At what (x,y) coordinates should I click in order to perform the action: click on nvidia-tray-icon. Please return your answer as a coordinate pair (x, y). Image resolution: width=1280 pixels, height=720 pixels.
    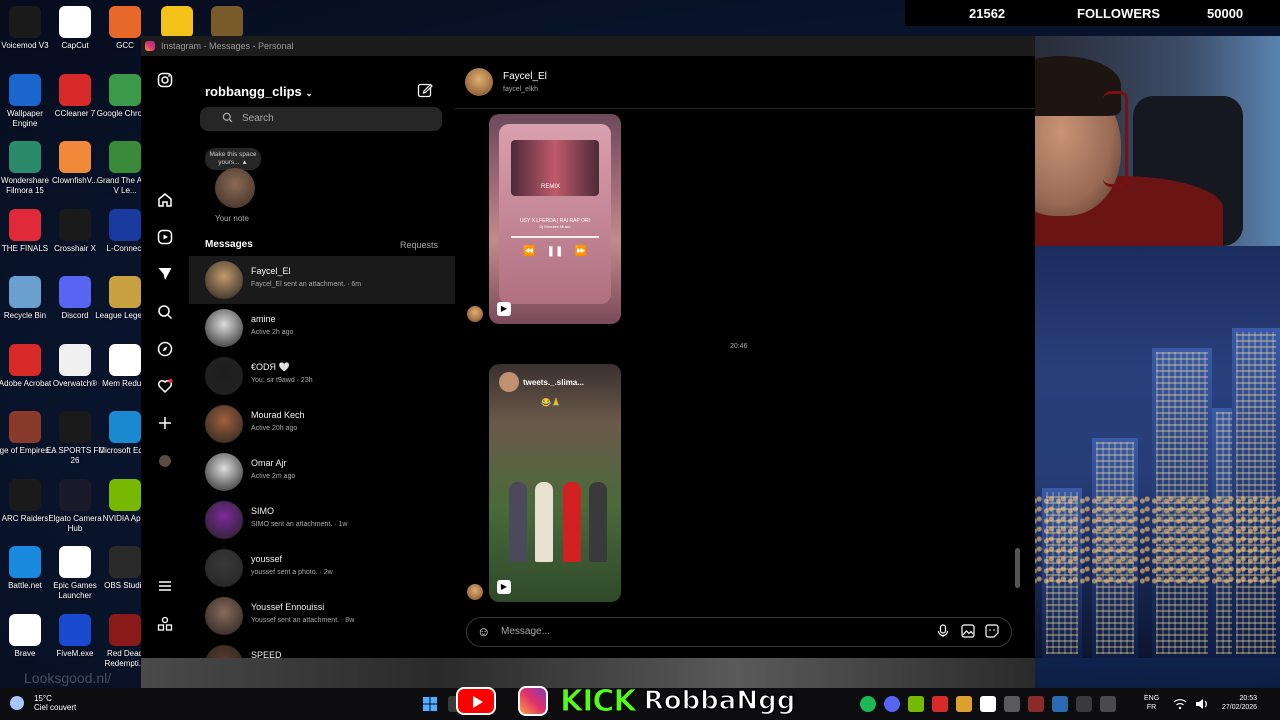
    Looking at the image, I should click on (916, 704).